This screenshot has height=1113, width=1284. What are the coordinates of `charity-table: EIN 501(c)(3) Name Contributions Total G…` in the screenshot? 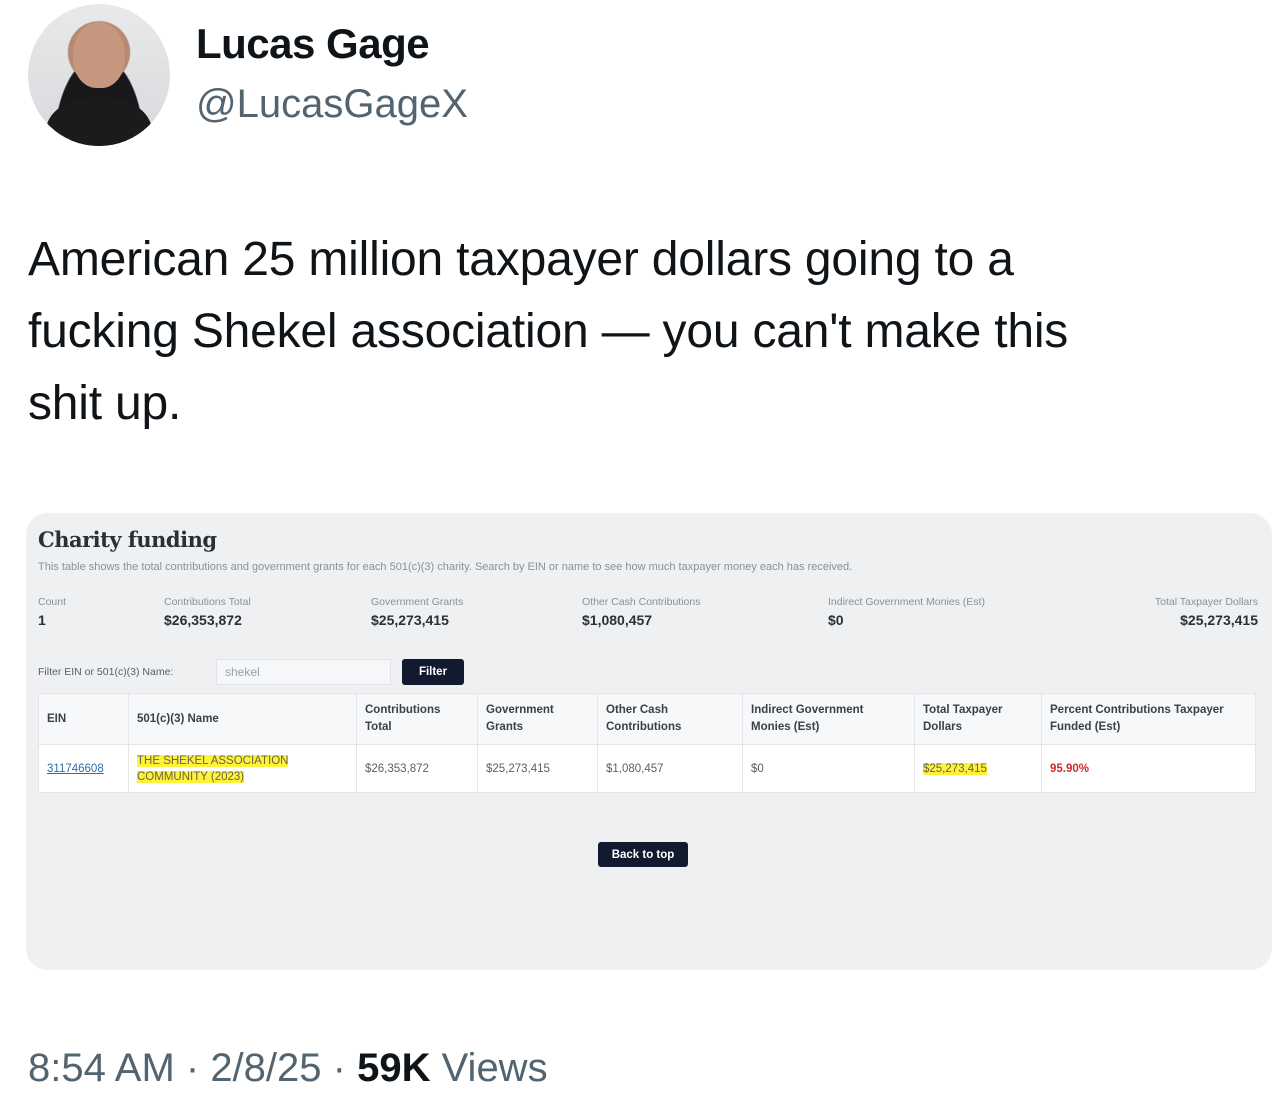 It's located at (647, 743).